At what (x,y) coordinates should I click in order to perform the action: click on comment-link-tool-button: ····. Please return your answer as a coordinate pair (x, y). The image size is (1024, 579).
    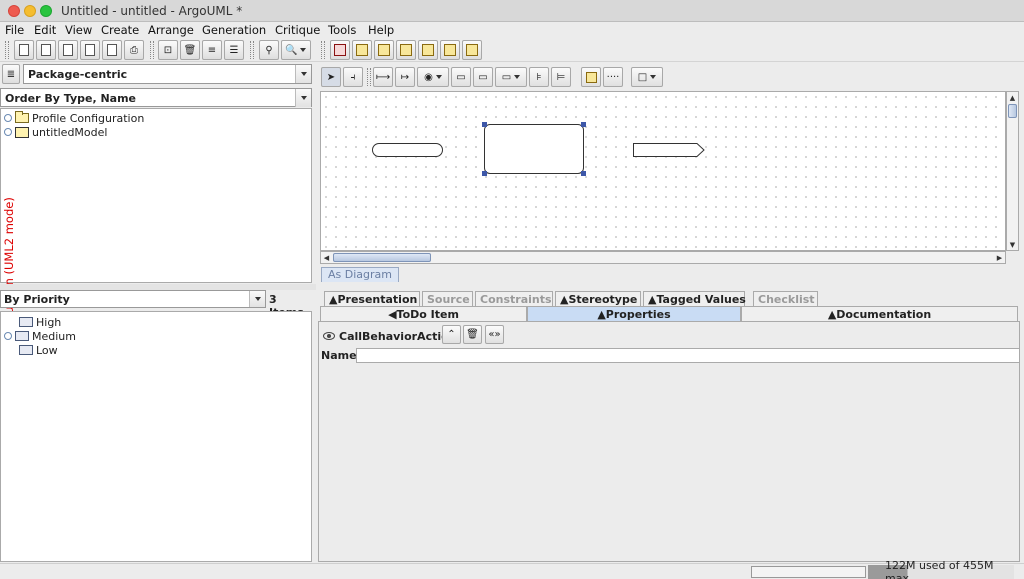
    Looking at the image, I should click on (613, 77).